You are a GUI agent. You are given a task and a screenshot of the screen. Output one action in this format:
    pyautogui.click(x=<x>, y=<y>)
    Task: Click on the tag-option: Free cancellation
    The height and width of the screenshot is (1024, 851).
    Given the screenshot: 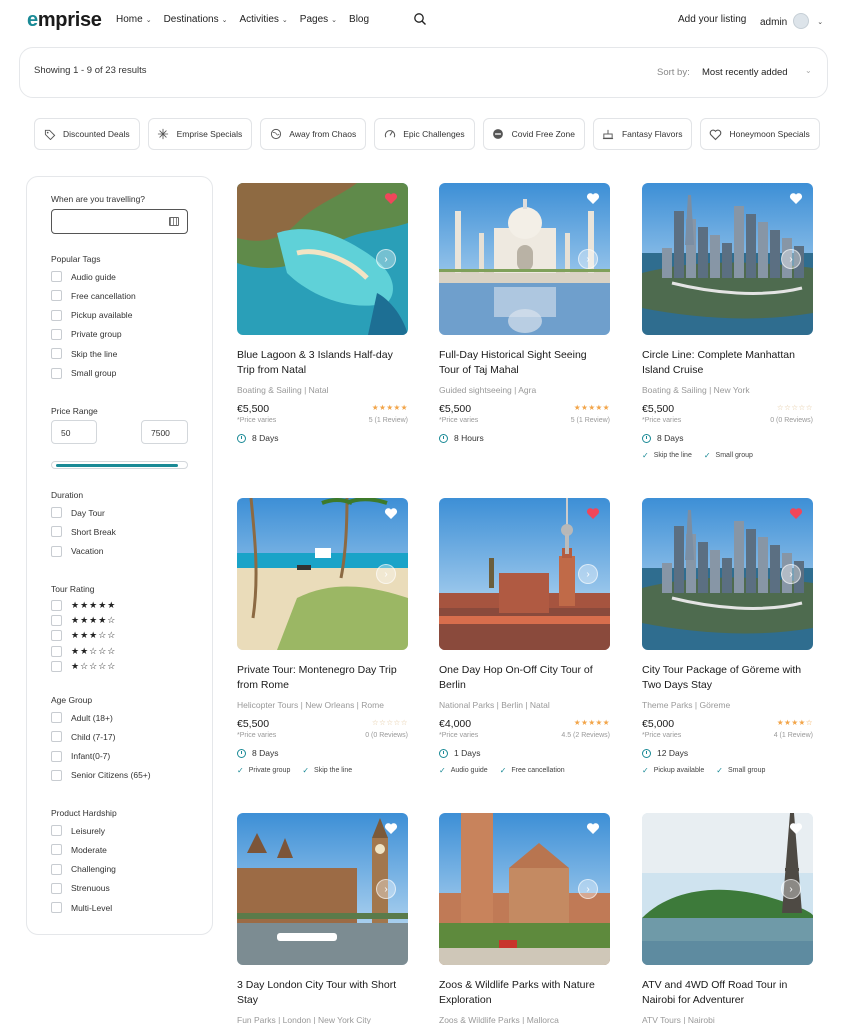 What is the action you would take?
    pyautogui.click(x=93, y=296)
    